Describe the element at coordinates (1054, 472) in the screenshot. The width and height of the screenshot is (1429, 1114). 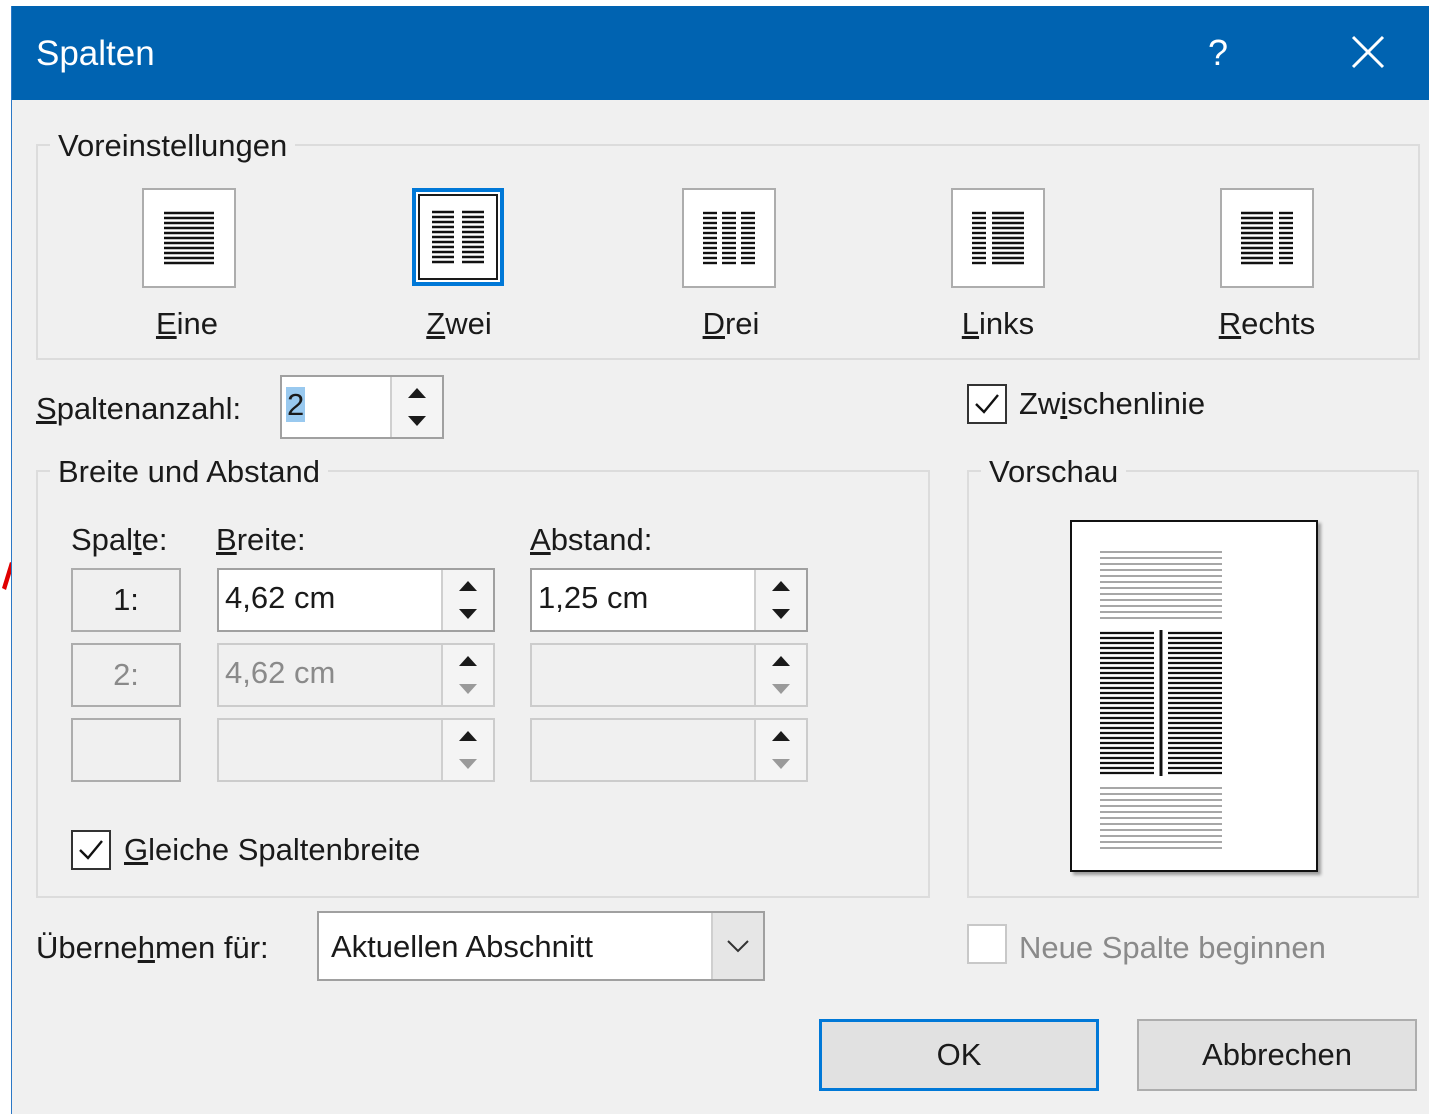
I see `preview-group-label: Vorschau` at that location.